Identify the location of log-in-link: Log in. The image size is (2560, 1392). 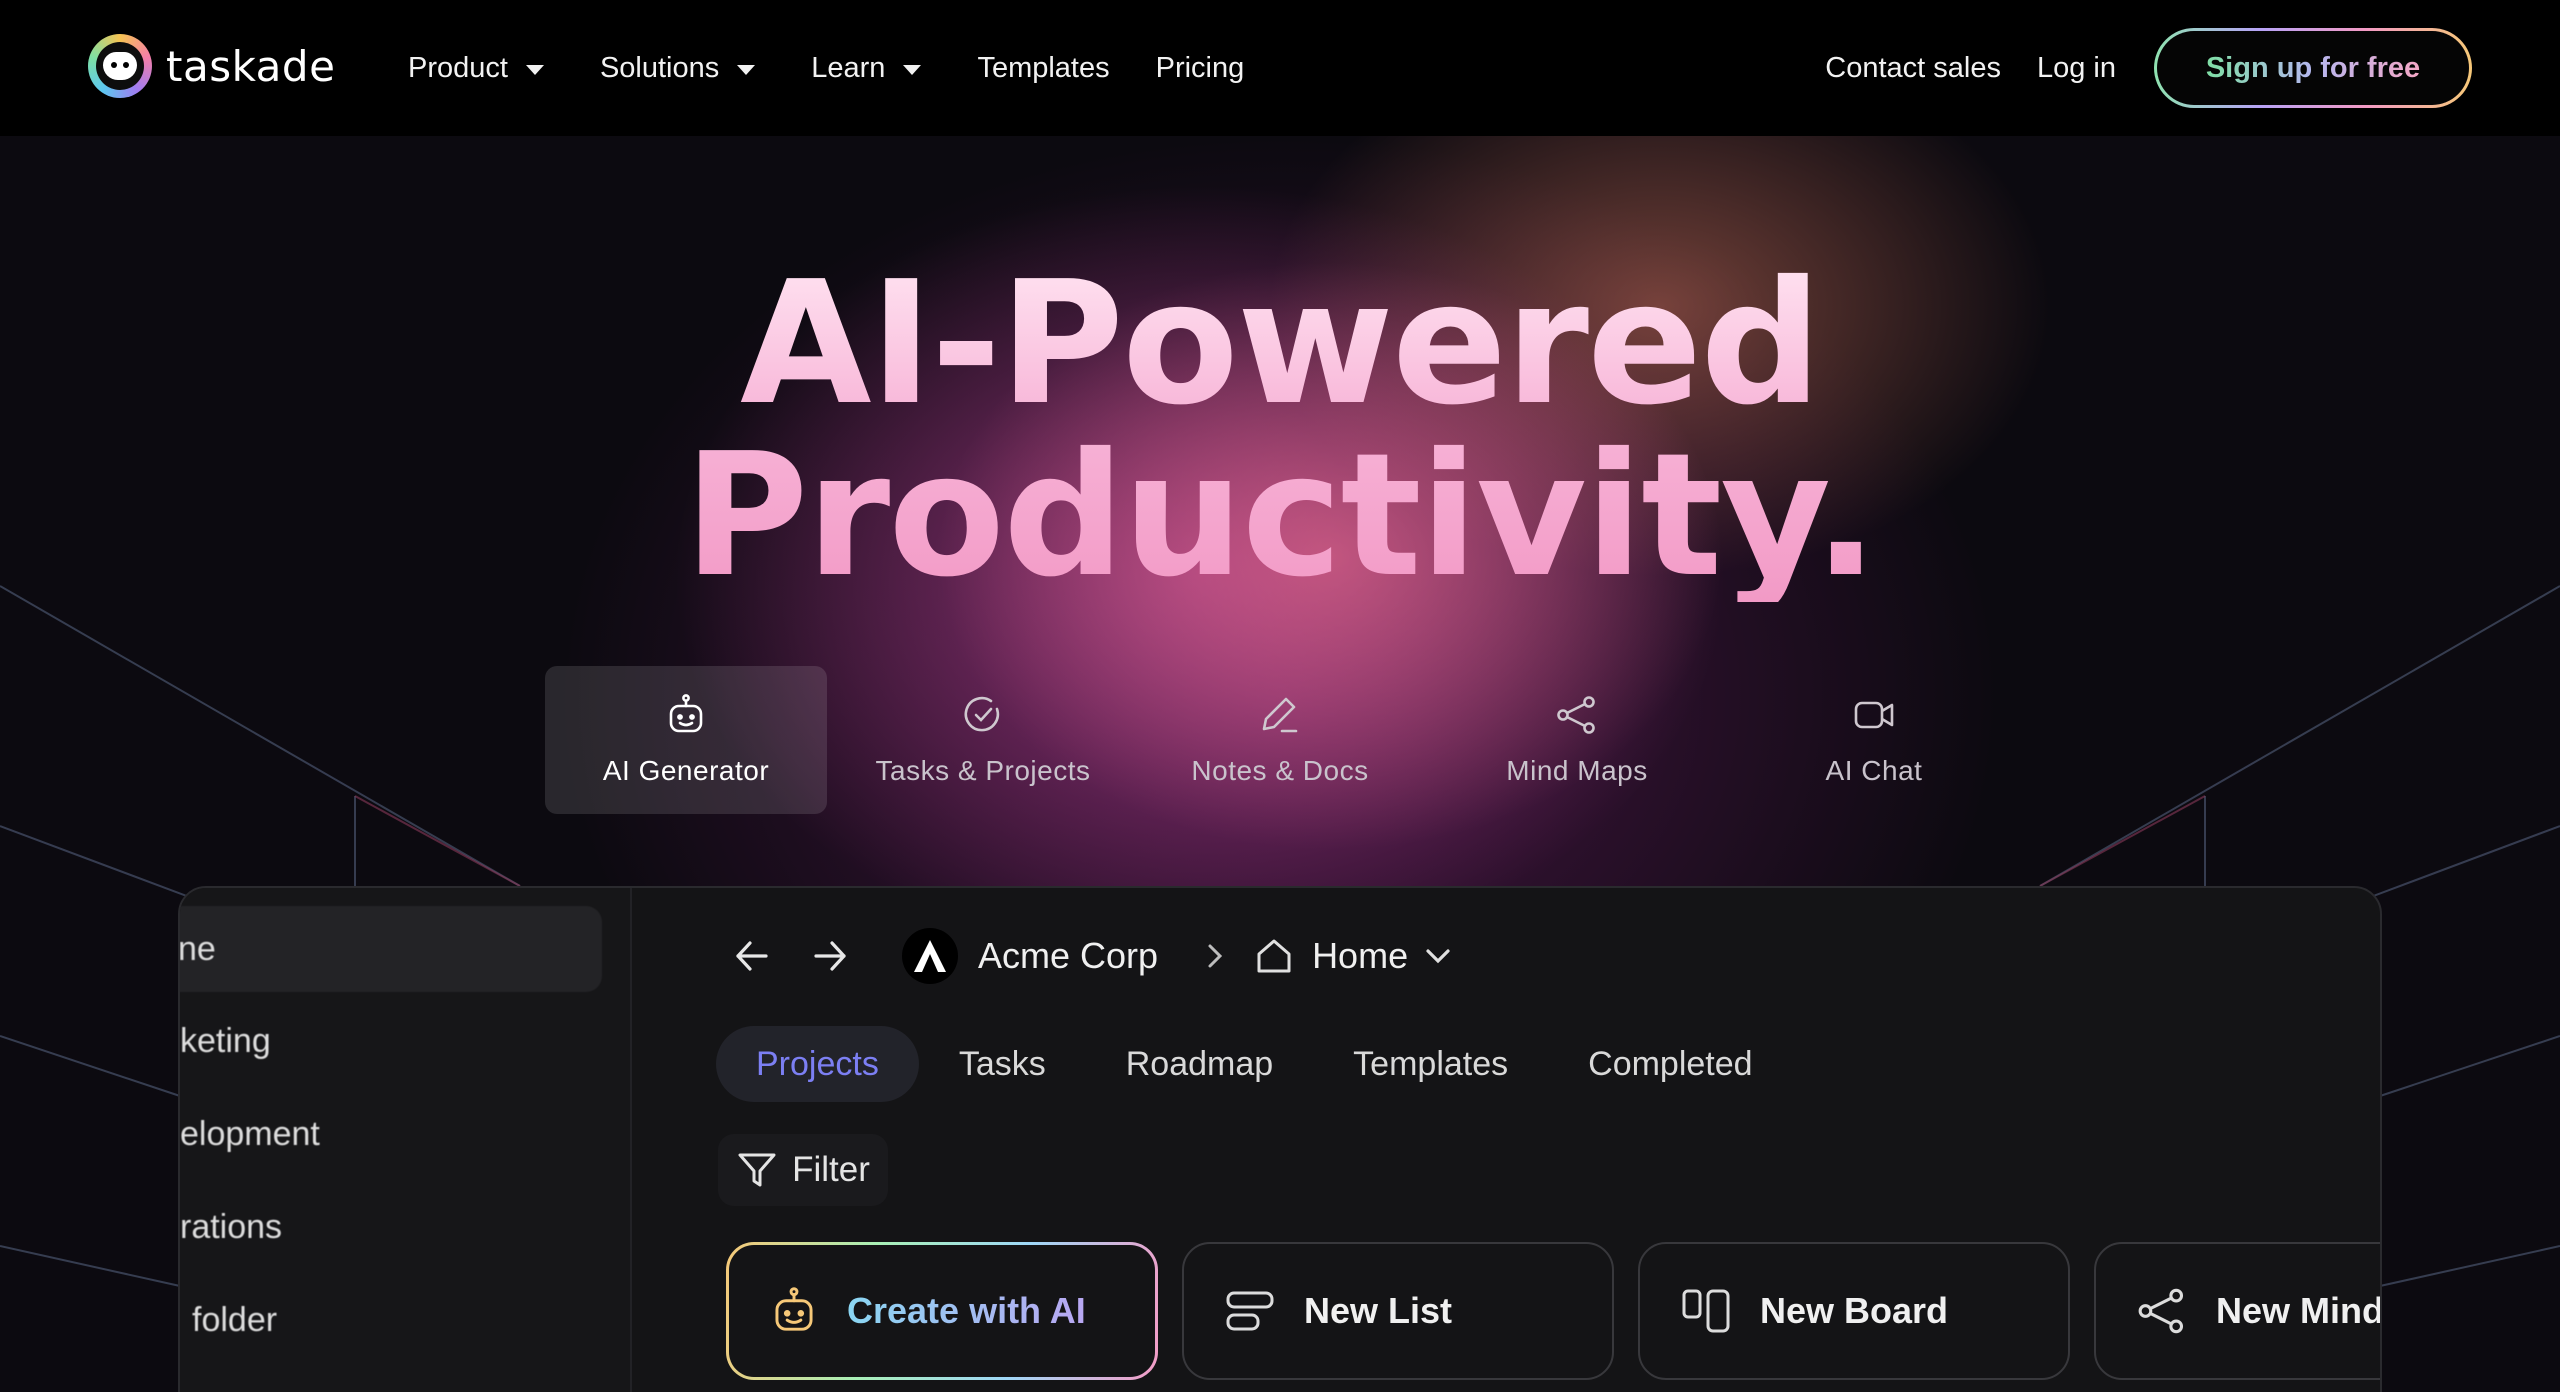
(2076, 68).